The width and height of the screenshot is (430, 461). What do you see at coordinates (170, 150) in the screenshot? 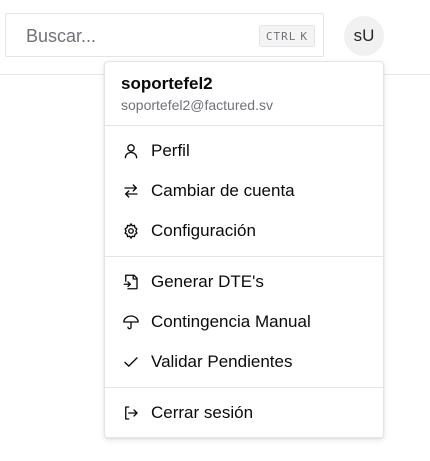
I see `menu-item-label: Perfil` at bounding box center [170, 150].